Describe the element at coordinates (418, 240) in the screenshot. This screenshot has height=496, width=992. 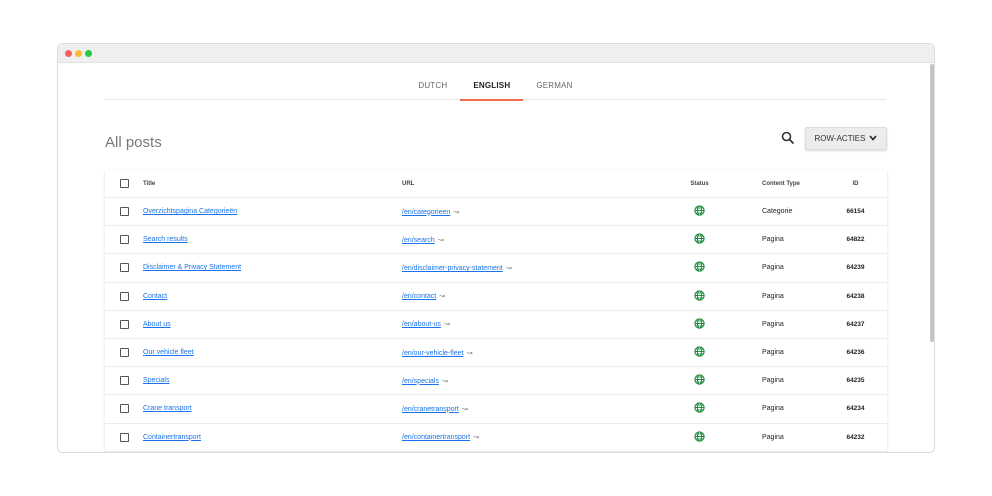
I see `post-url-link: /en/search` at that location.